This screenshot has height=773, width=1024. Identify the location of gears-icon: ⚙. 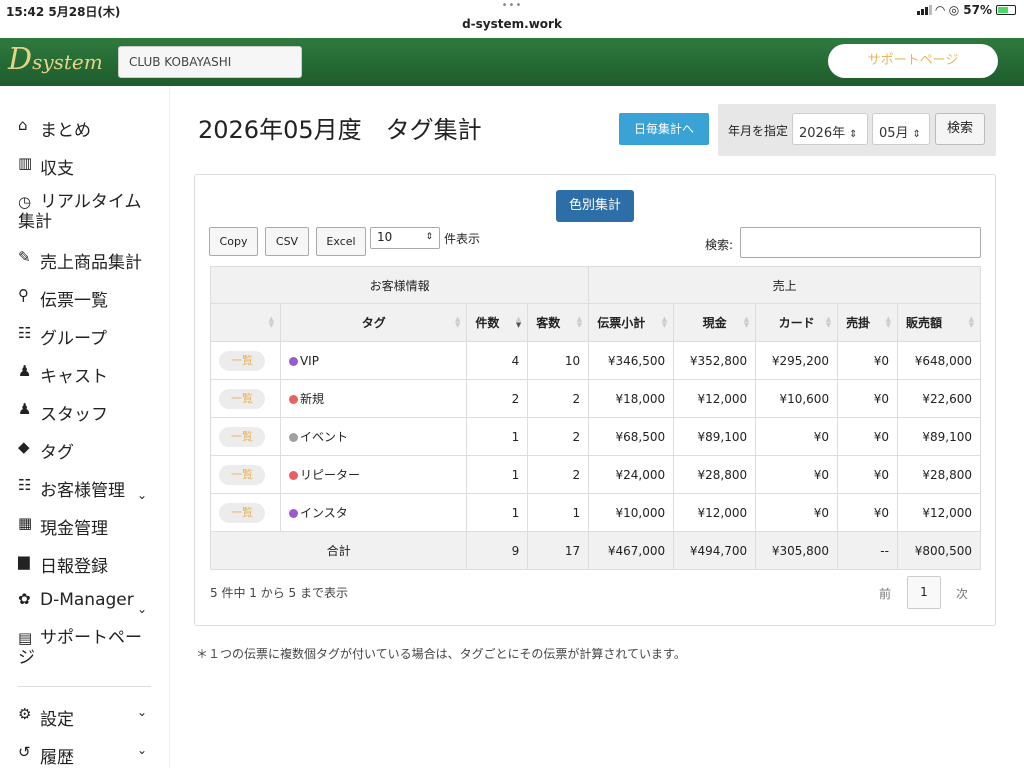
(25, 714).